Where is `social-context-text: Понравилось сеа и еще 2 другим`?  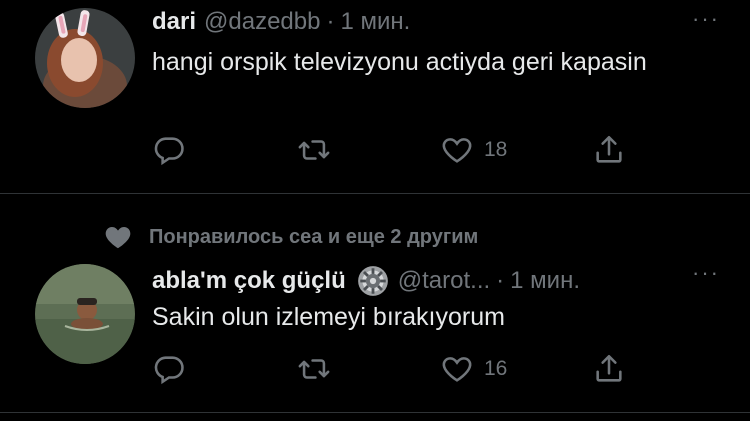
social-context-text: Понравилось сеа и еще 2 другим is located at coordinates (314, 236).